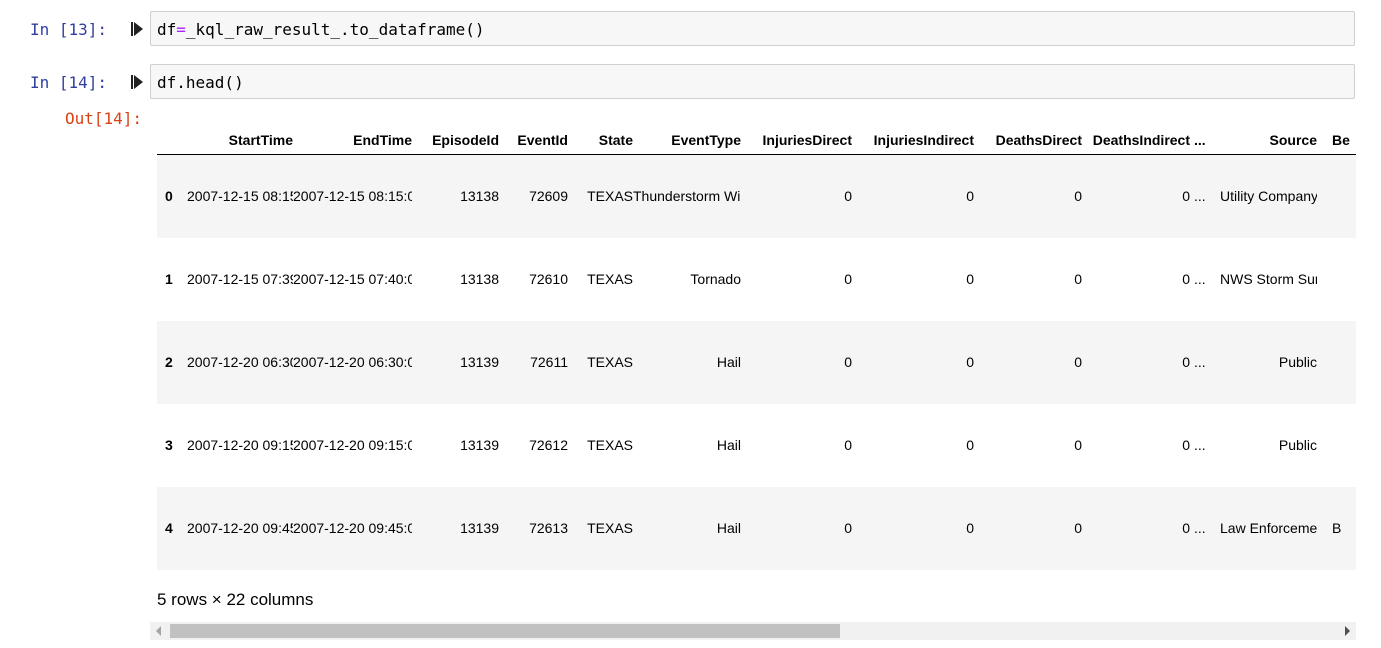 This screenshot has height=648, width=1381. Describe the element at coordinates (181, 29) in the screenshot. I see `code-operator: =` at that location.